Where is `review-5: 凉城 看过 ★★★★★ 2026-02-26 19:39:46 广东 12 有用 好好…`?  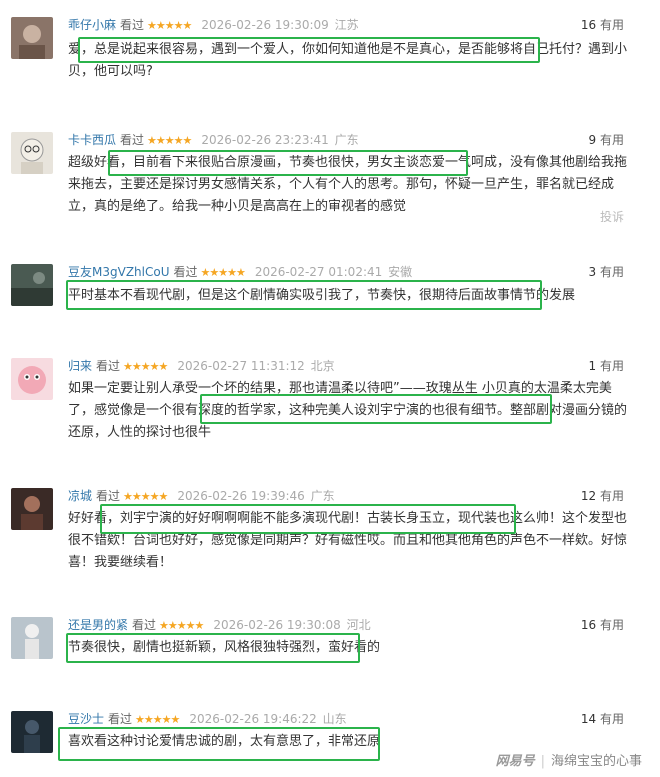
review-5: 凉城 看过 ★★★★★ 2026-02-26 19:39:46 广东 12 有用 好好… is located at coordinates (330, 531).